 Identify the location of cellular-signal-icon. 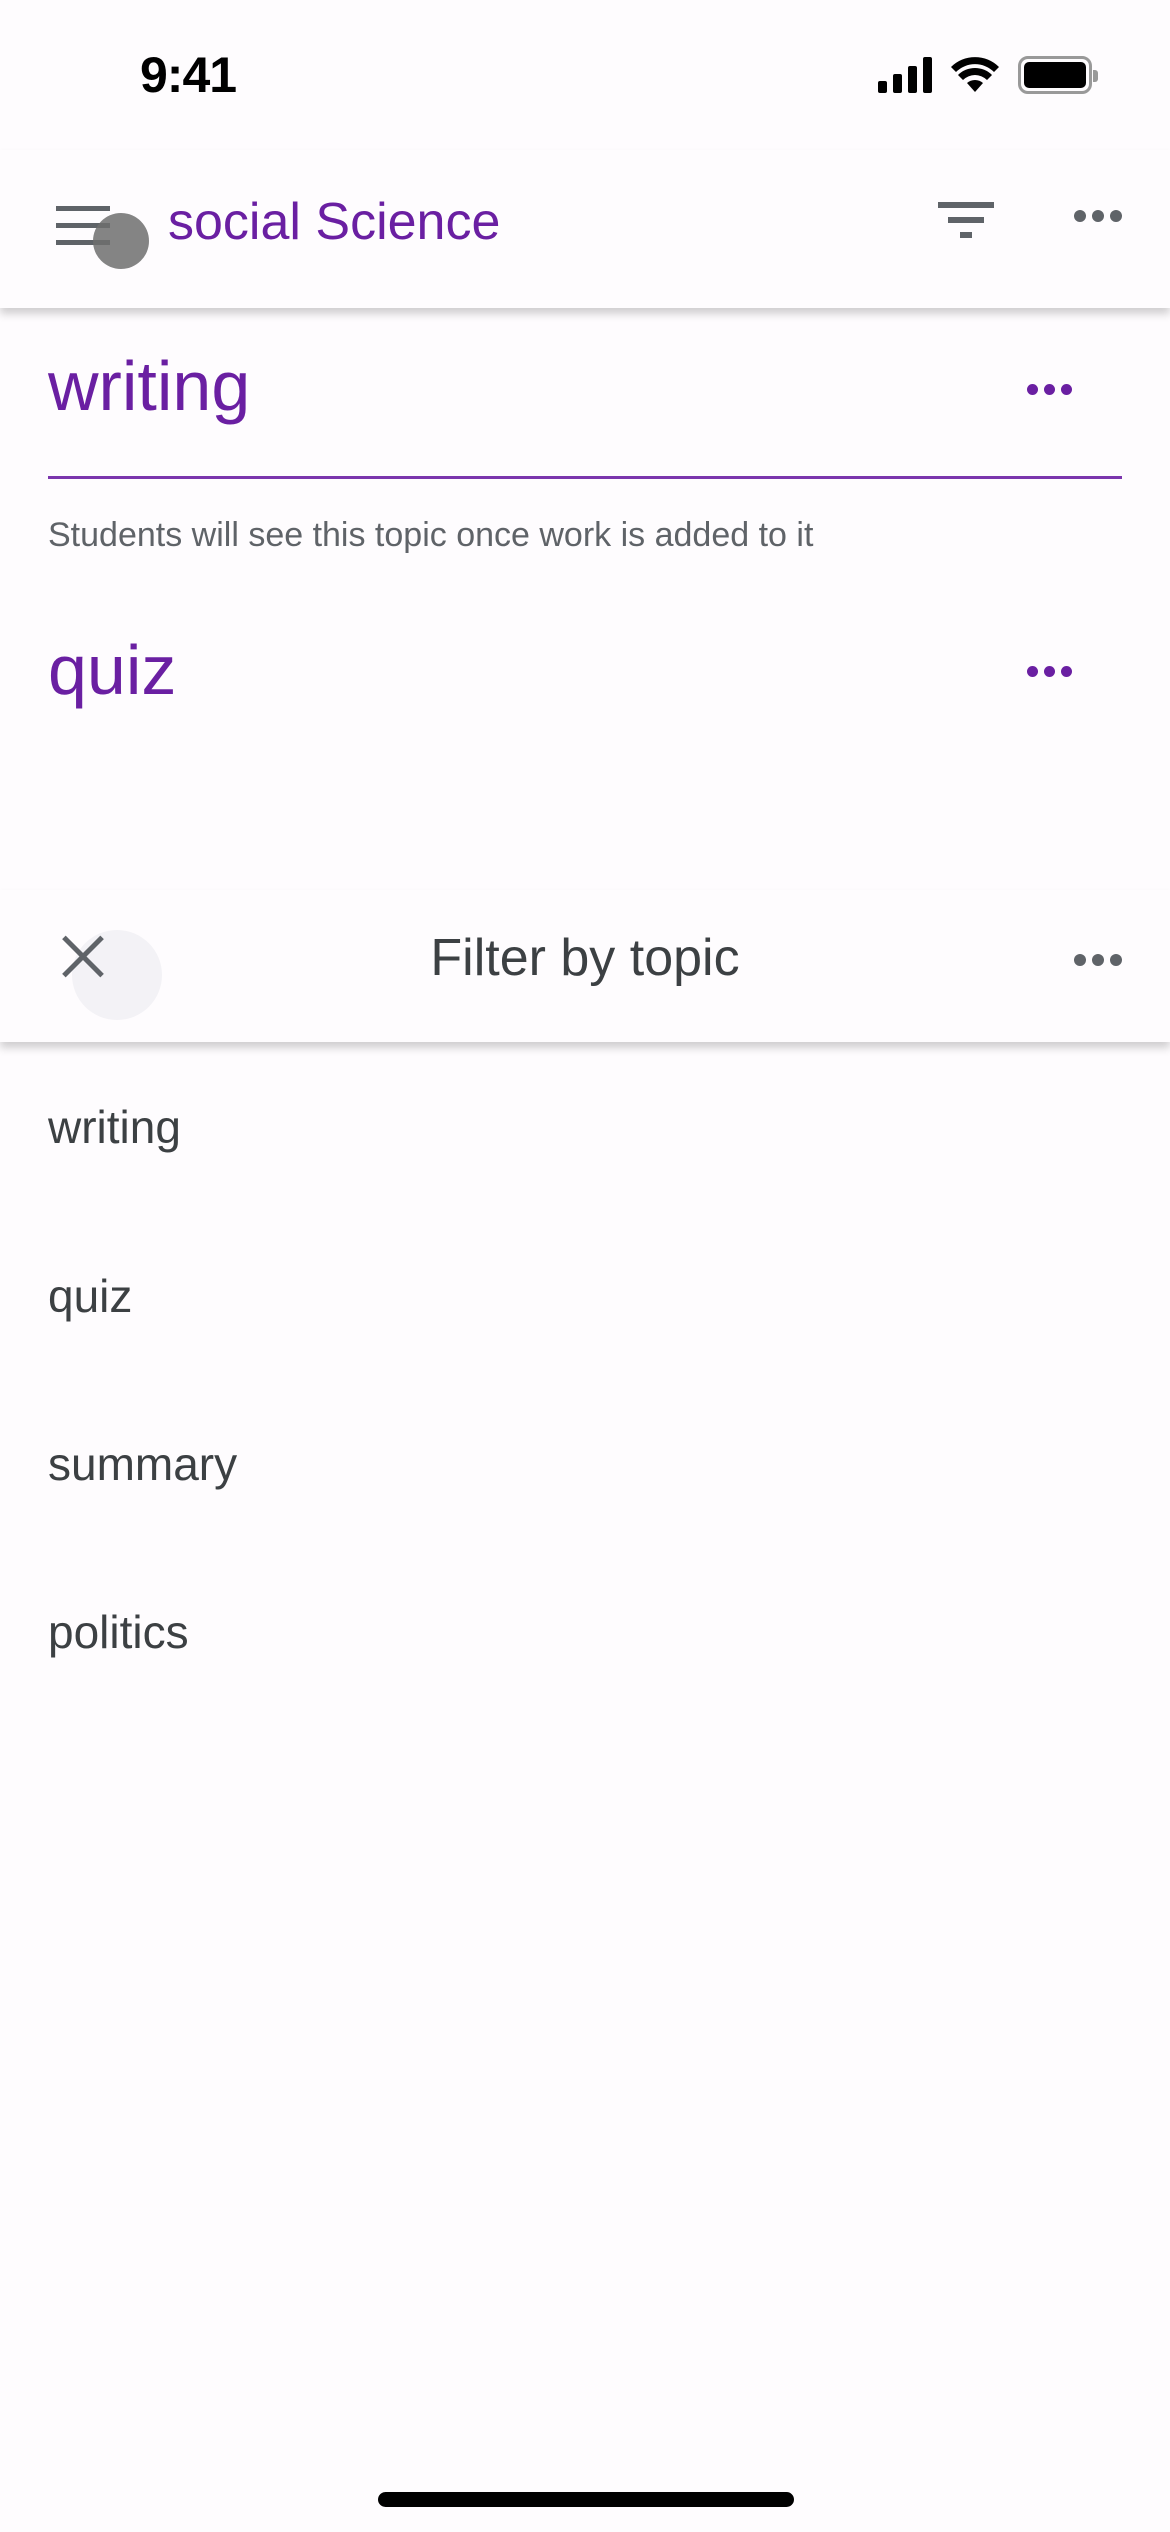
(905, 75).